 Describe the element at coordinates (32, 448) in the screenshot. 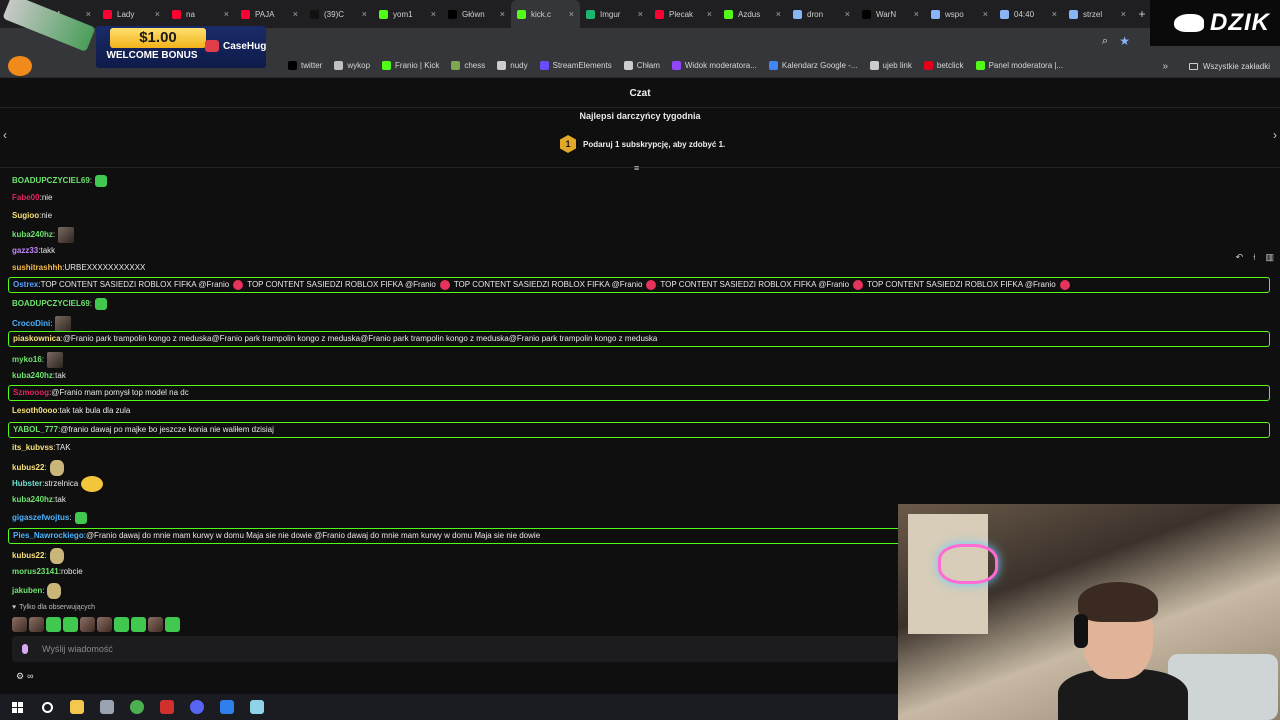

I see `chat-username: its_kubvss` at that location.